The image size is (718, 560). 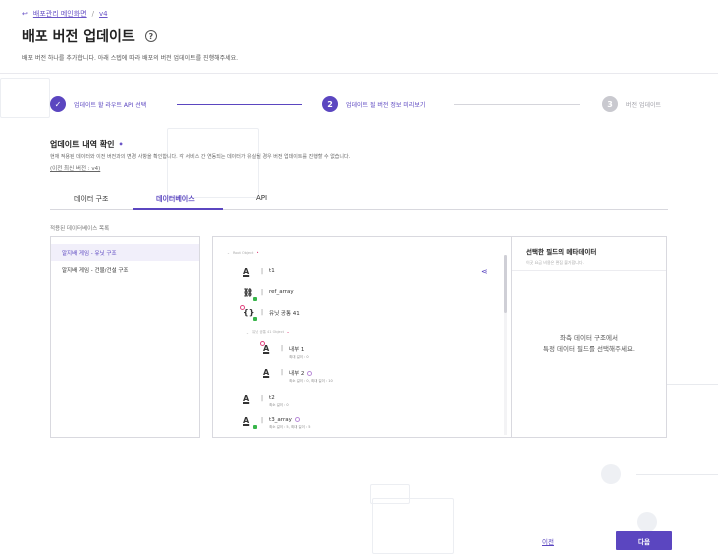 What do you see at coordinates (25, 14) in the screenshot?
I see `back-arrow-icon: ↩` at bounding box center [25, 14].